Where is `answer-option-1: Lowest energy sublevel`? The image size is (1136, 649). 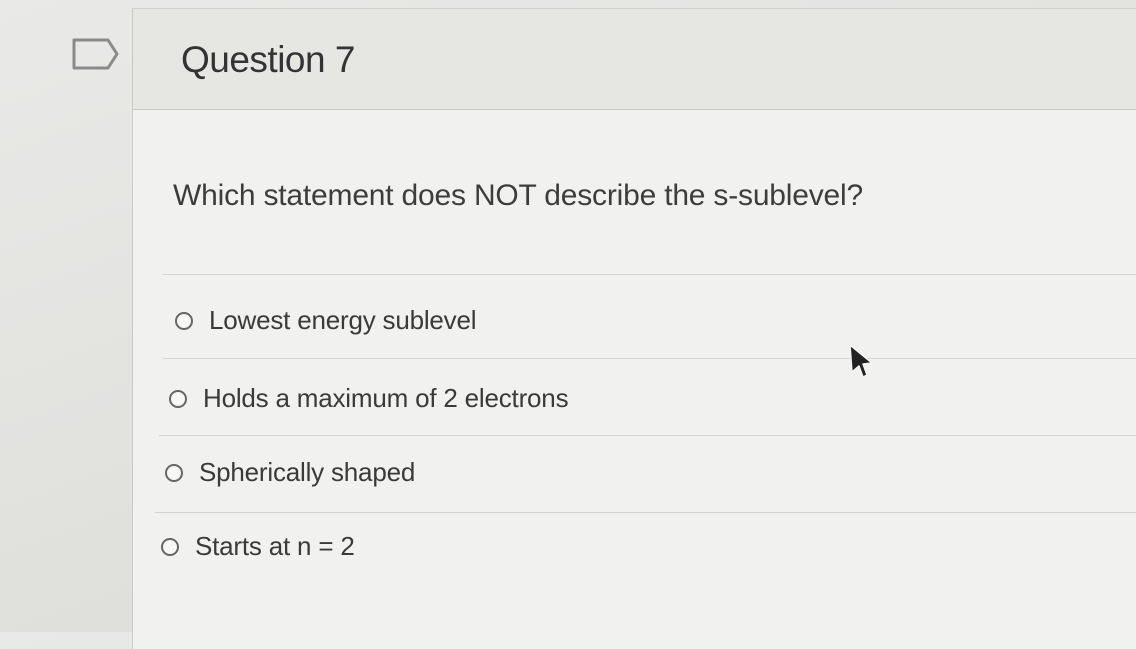
answer-option-1: Lowest energy sublevel is located at coordinates (326, 320).